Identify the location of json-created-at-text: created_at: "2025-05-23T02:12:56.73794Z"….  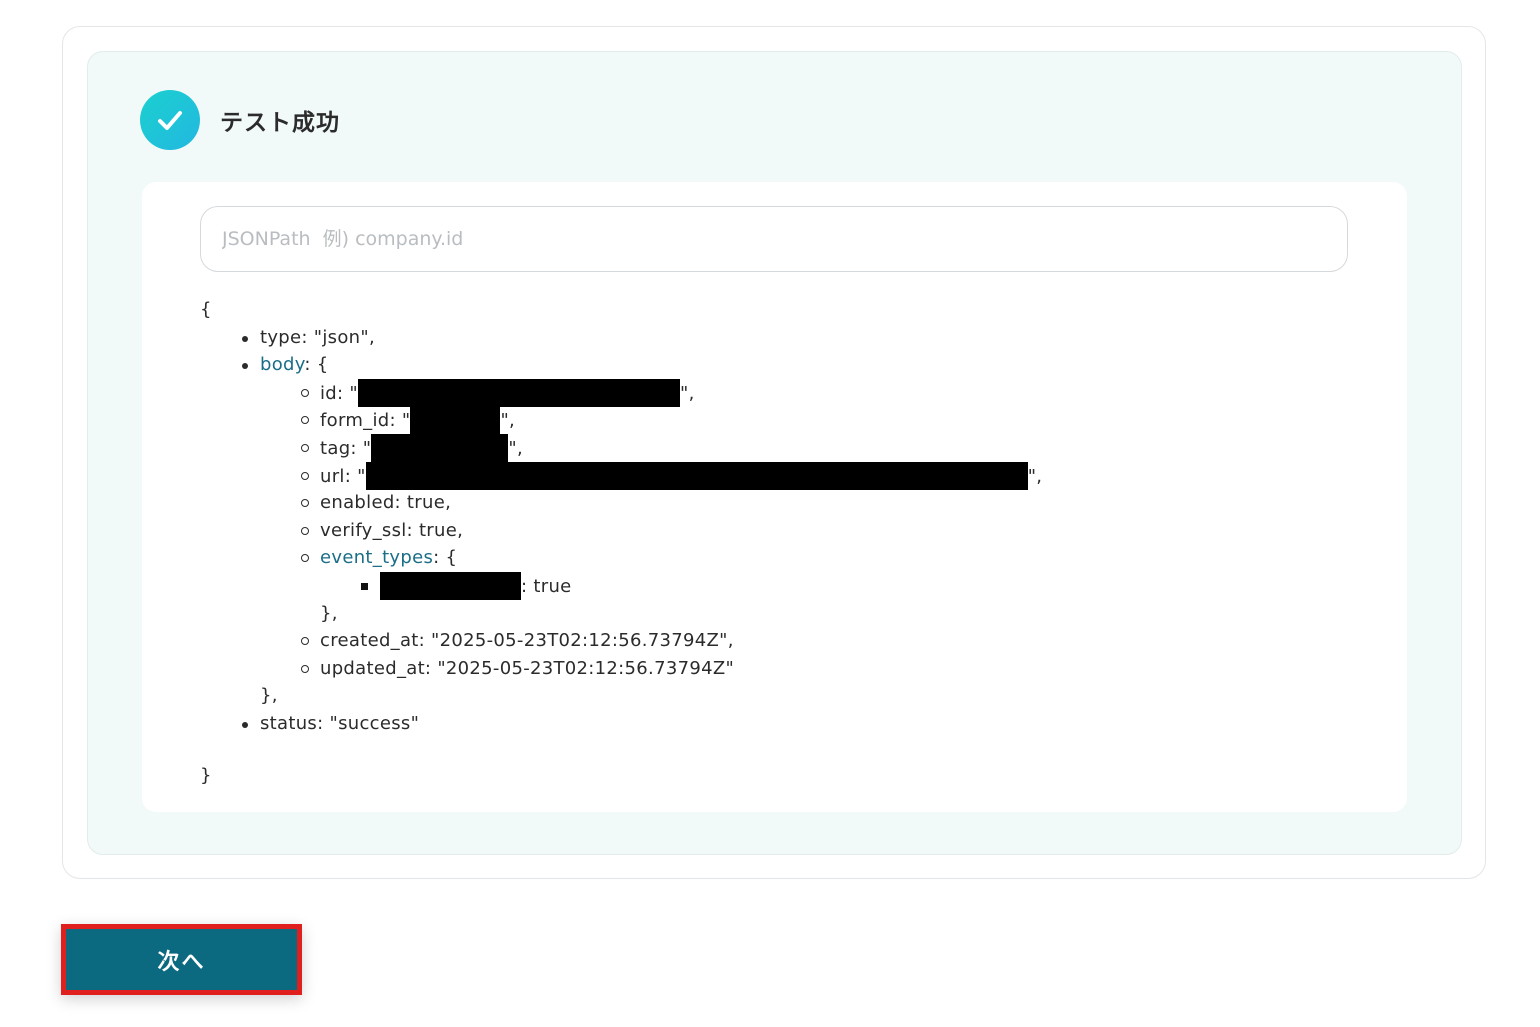
(527, 641).